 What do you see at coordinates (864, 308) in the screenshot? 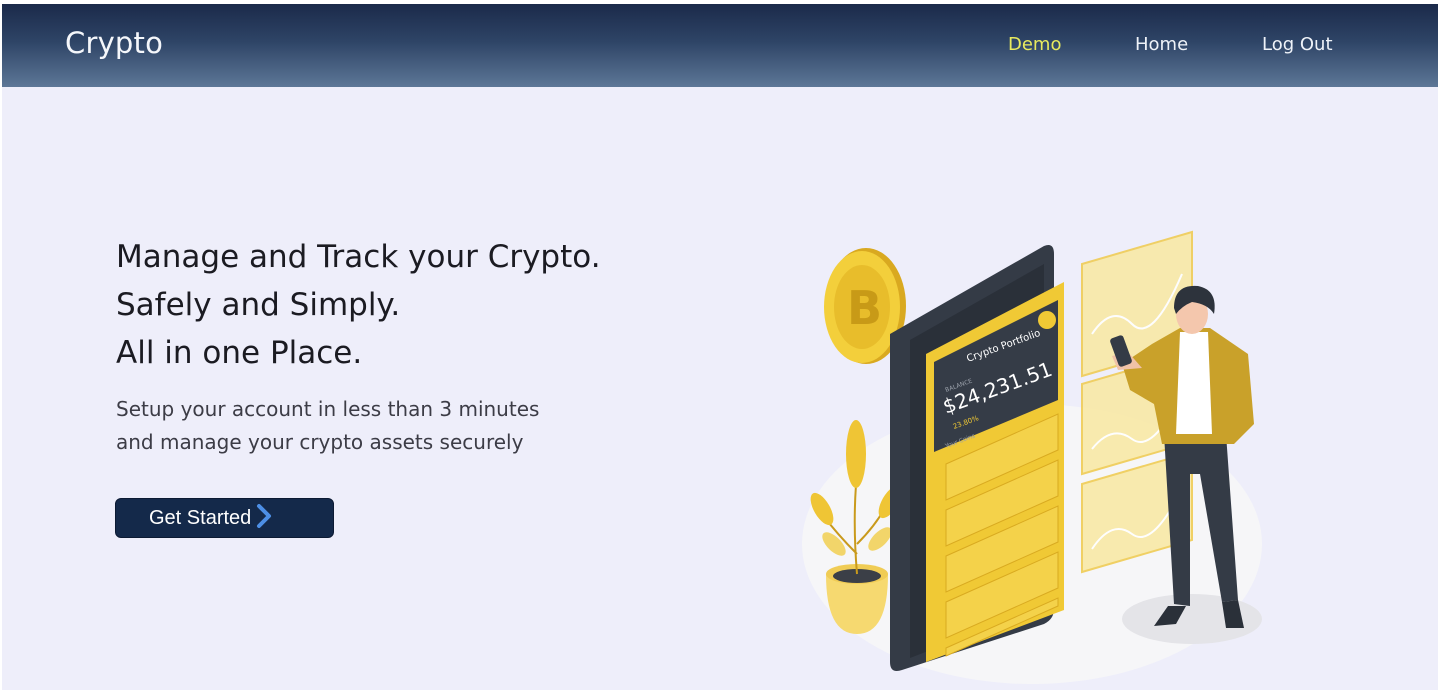
I see `svg-text: B` at bounding box center [864, 308].